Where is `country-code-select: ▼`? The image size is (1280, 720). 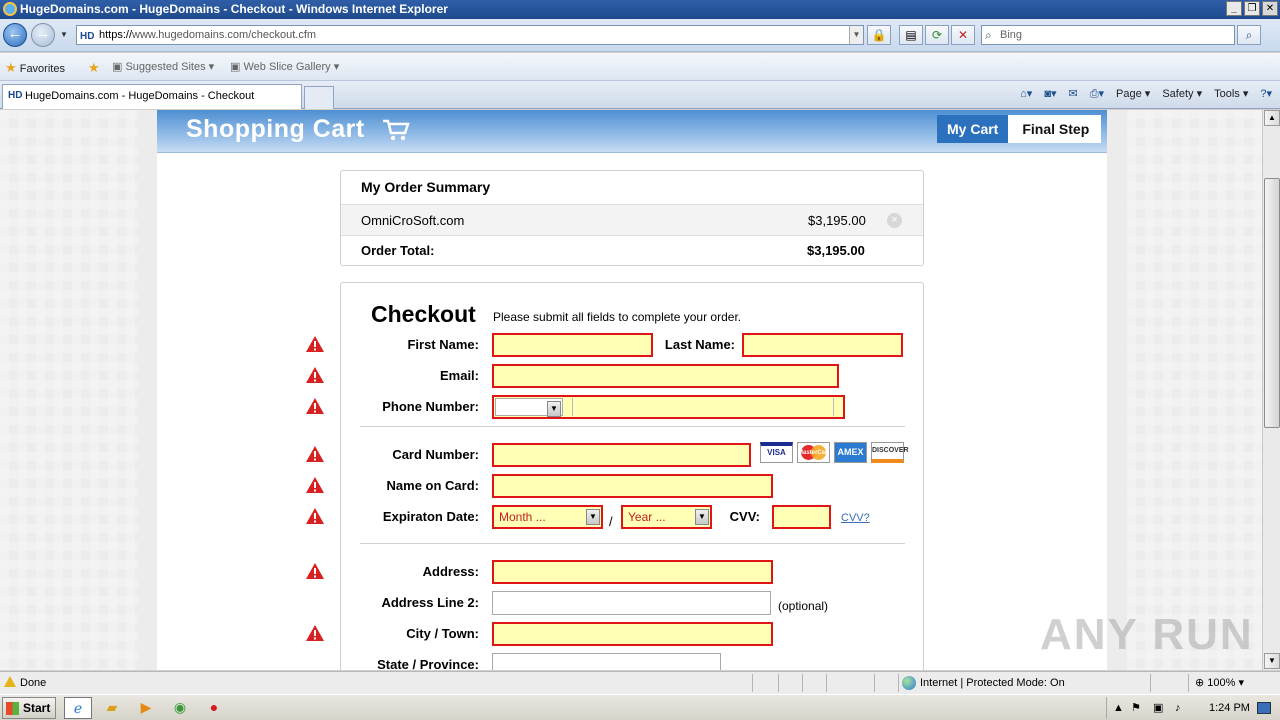 country-code-select: ▼ is located at coordinates (529, 407).